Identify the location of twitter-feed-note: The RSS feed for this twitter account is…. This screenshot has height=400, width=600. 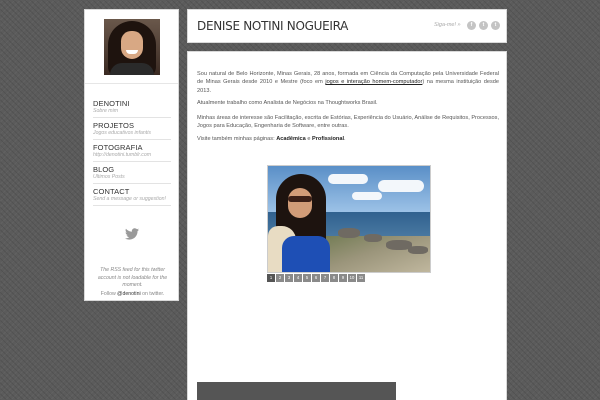
(132, 277).